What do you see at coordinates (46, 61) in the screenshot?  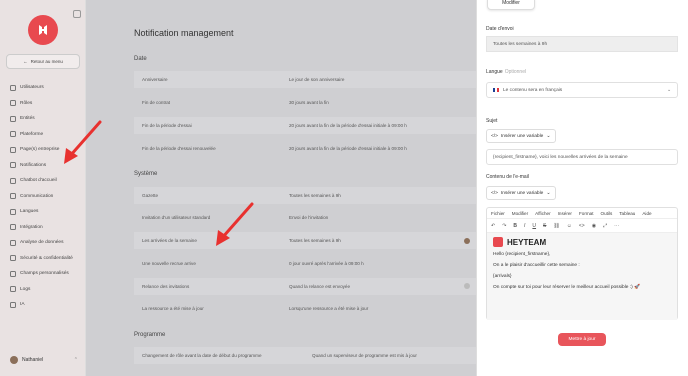 I see `back-to-menu-label: Retour au menu` at bounding box center [46, 61].